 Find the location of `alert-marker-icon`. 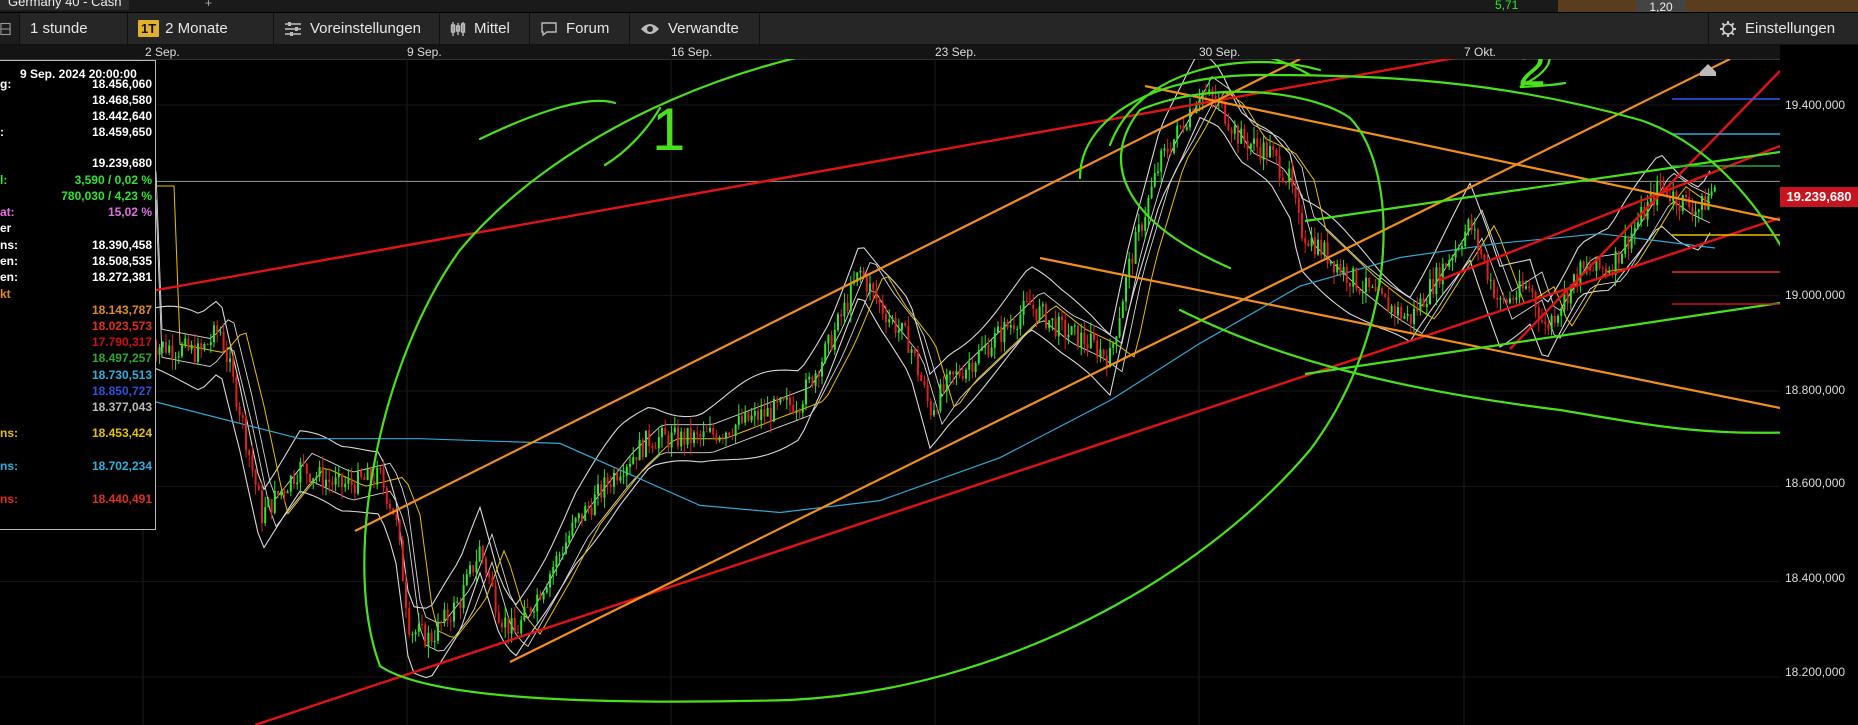

alert-marker-icon is located at coordinates (1708, 70).